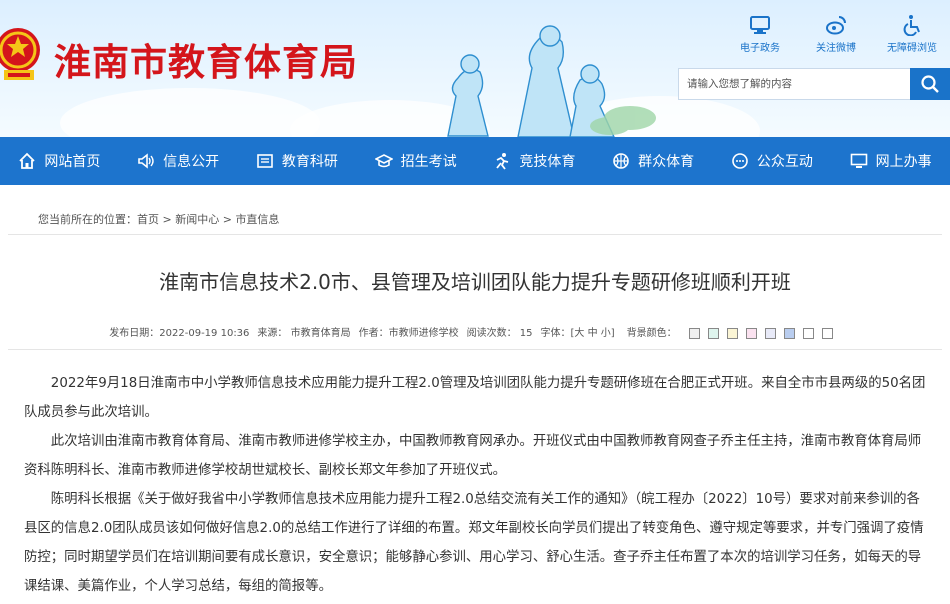  I want to click on cloud-decoration, so click(190, 112).